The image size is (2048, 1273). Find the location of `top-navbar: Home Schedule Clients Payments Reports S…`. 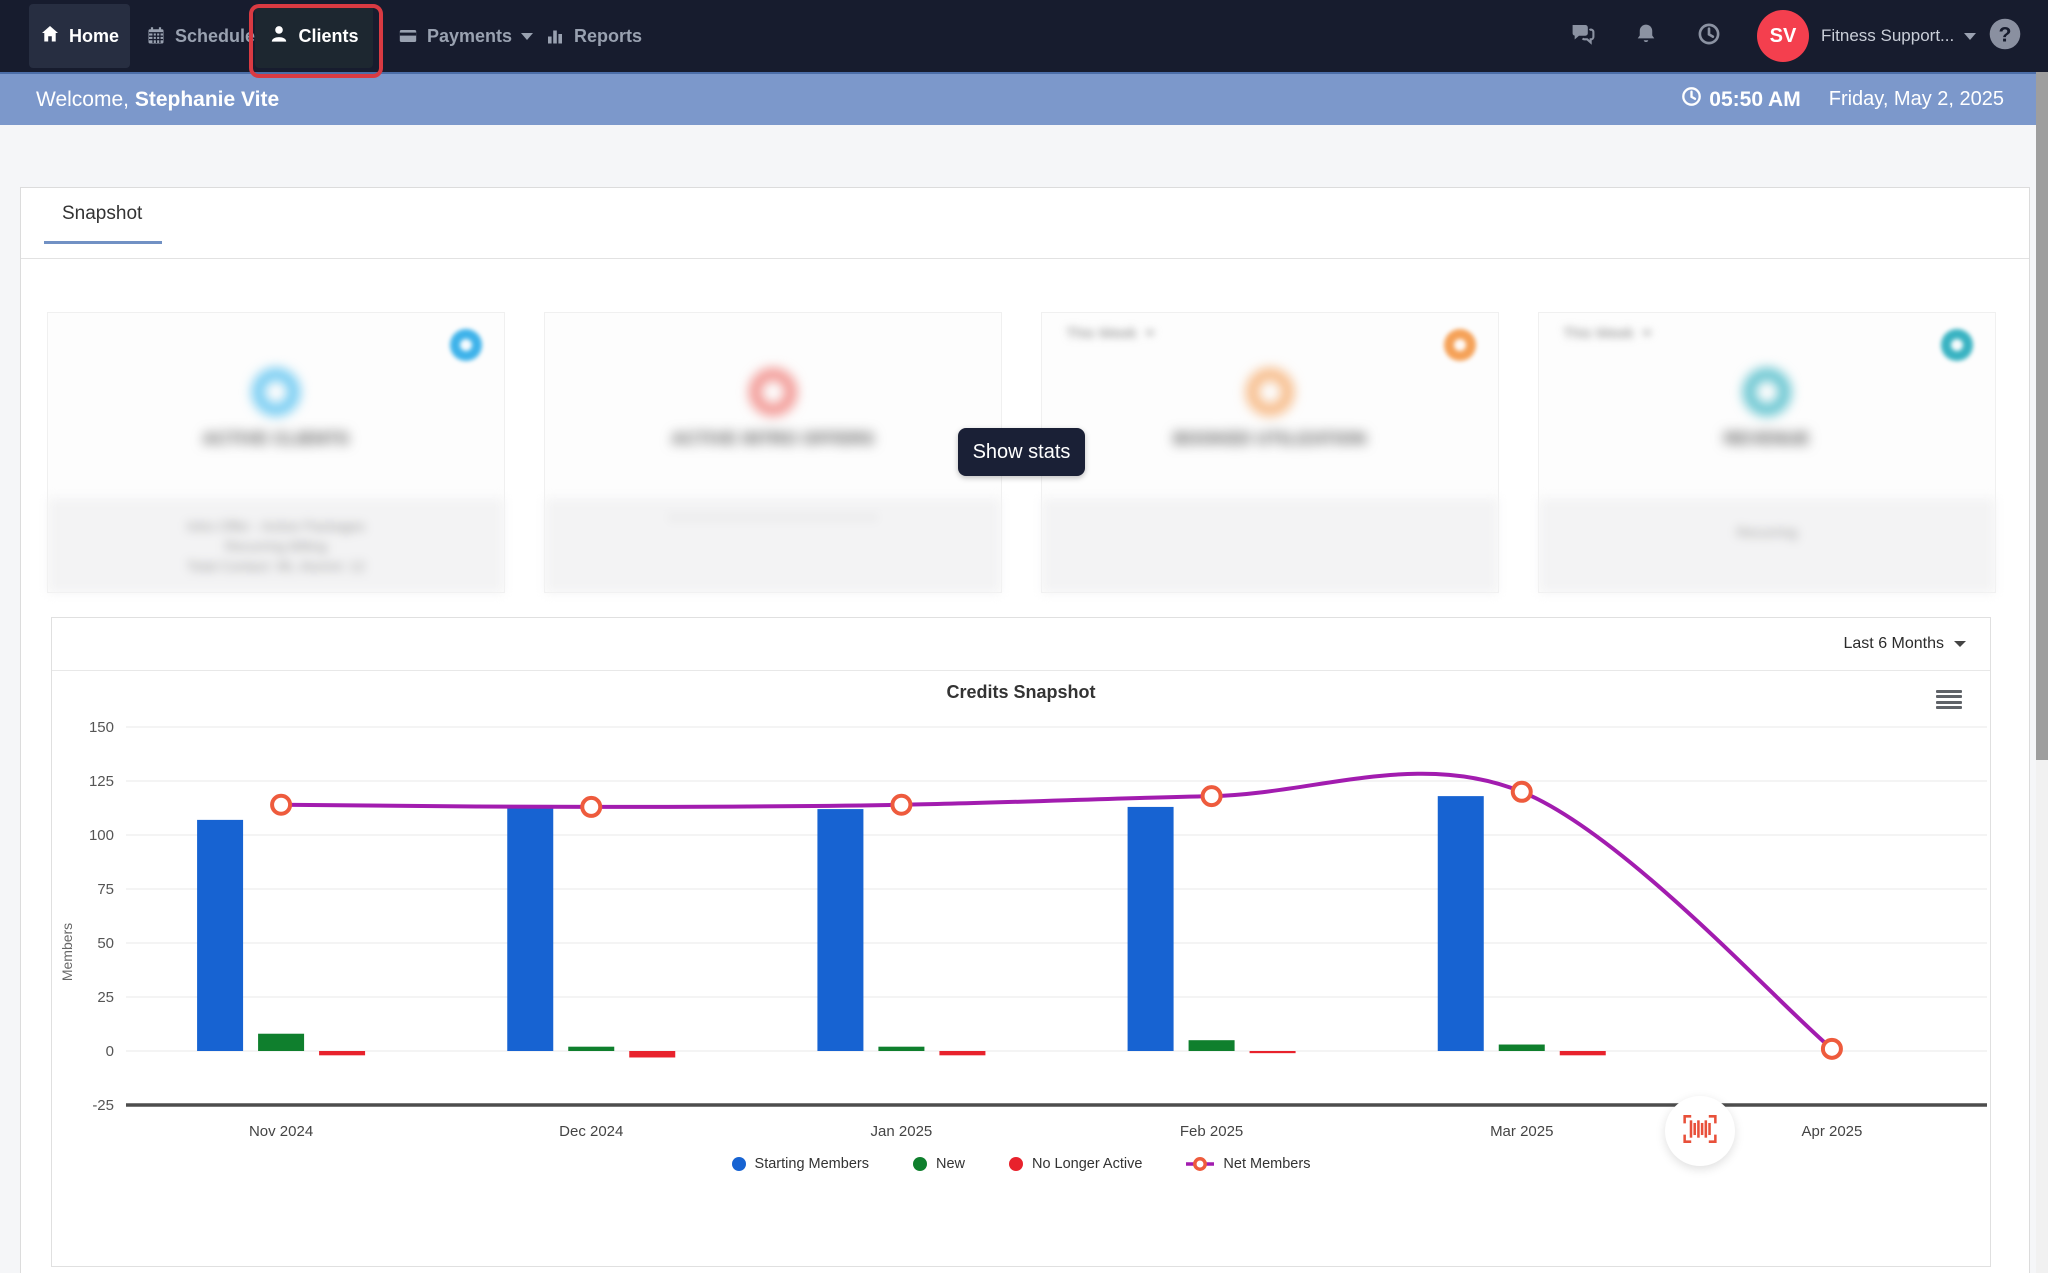

top-navbar: Home Schedule Clients Payments Reports S… is located at coordinates (1024, 39).